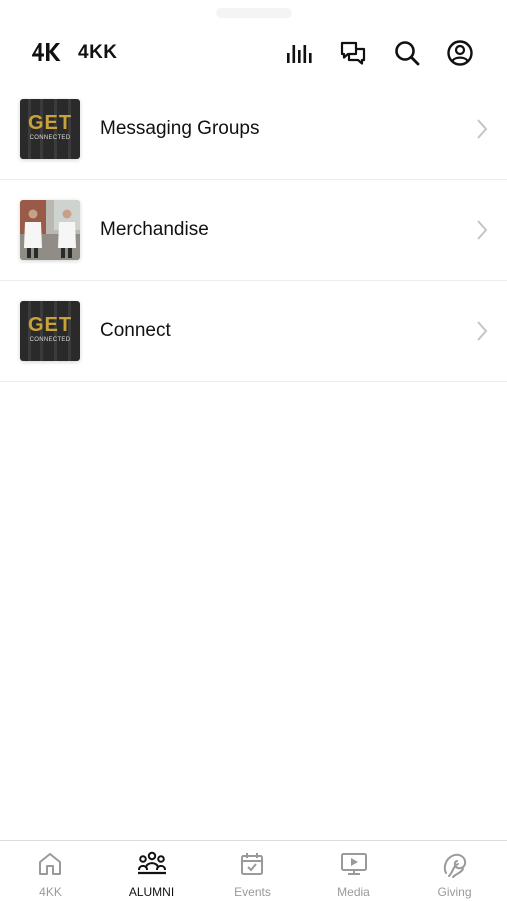  Describe the element at coordinates (454, 892) in the screenshot. I see `tab-label: Giving` at that location.